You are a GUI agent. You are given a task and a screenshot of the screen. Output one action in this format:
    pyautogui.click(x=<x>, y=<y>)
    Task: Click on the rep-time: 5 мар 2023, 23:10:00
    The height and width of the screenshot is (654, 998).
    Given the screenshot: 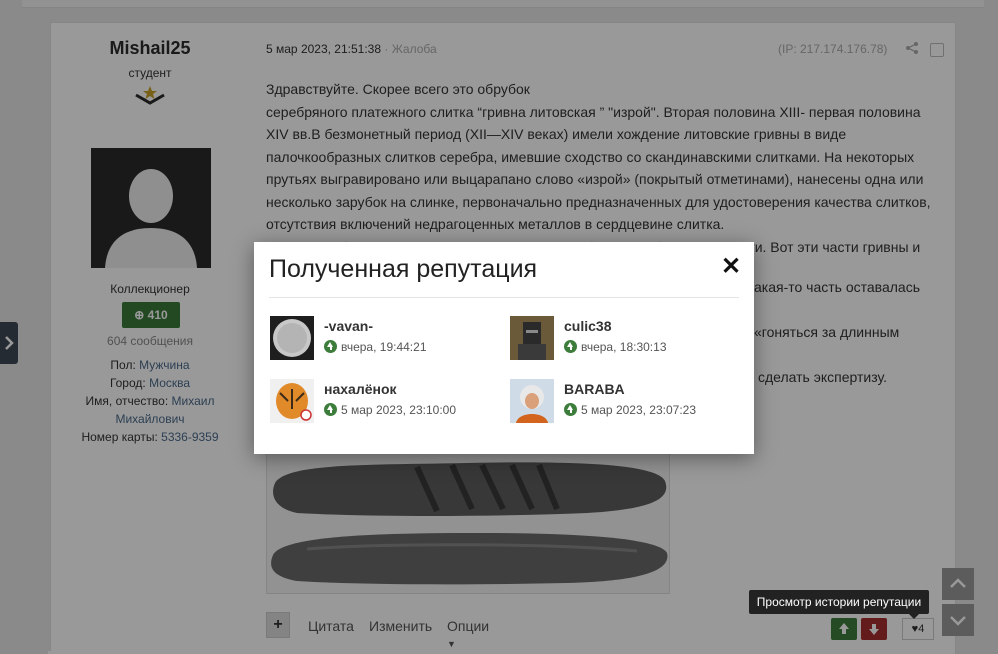 What is the action you would take?
    pyautogui.click(x=390, y=410)
    